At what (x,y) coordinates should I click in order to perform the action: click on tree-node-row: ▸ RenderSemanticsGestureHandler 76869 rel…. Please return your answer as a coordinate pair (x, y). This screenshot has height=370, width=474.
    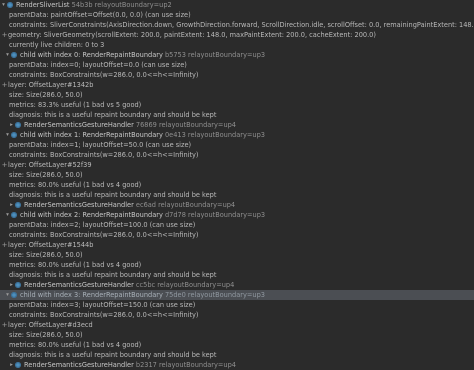
    Looking at the image, I should click on (237, 125).